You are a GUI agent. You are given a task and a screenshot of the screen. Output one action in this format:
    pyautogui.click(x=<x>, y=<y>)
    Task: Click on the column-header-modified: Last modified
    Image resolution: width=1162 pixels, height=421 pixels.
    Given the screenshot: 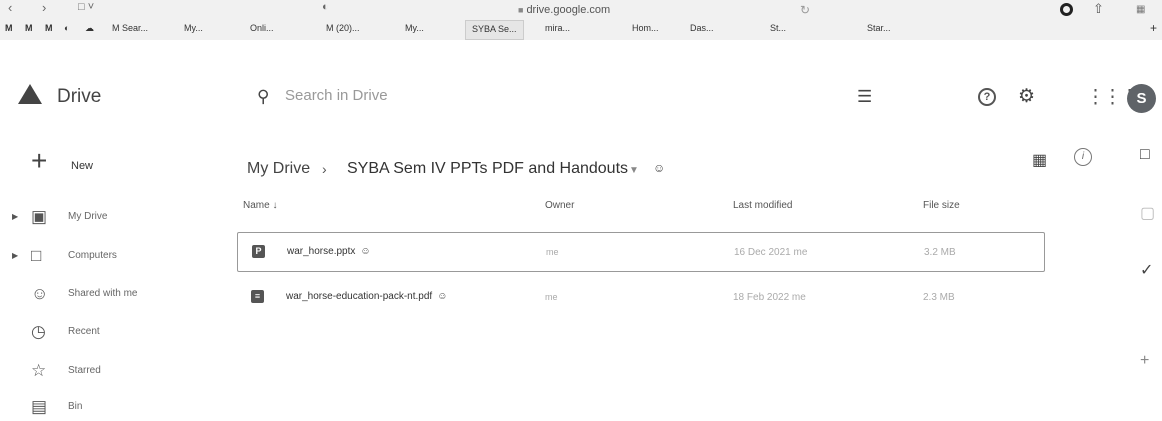 What is the action you would take?
    pyautogui.click(x=763, y=205)
    